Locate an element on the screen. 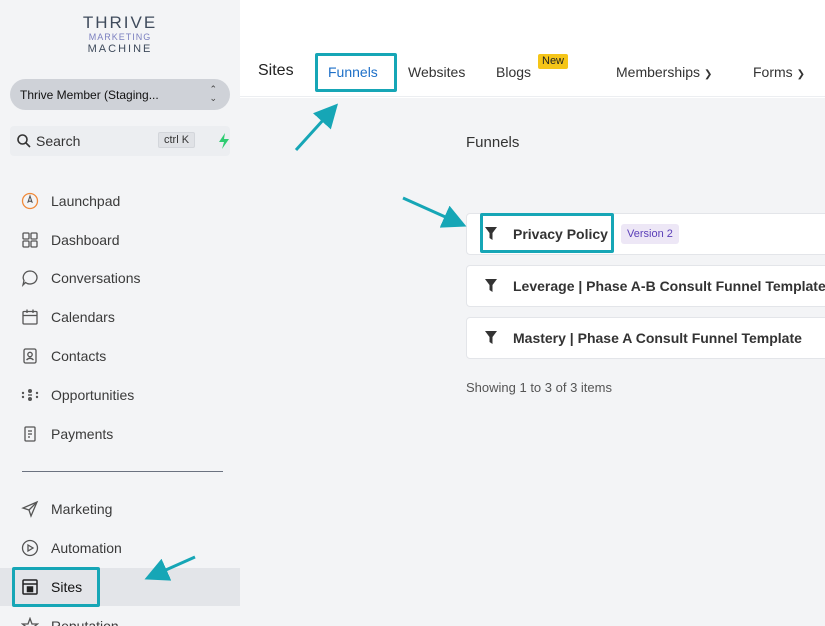 Image resolution: width=825 pixels, height=626 pixels. brand-logo: THRIVE MARKETING MACHINE is located at coordinates (120, 34).